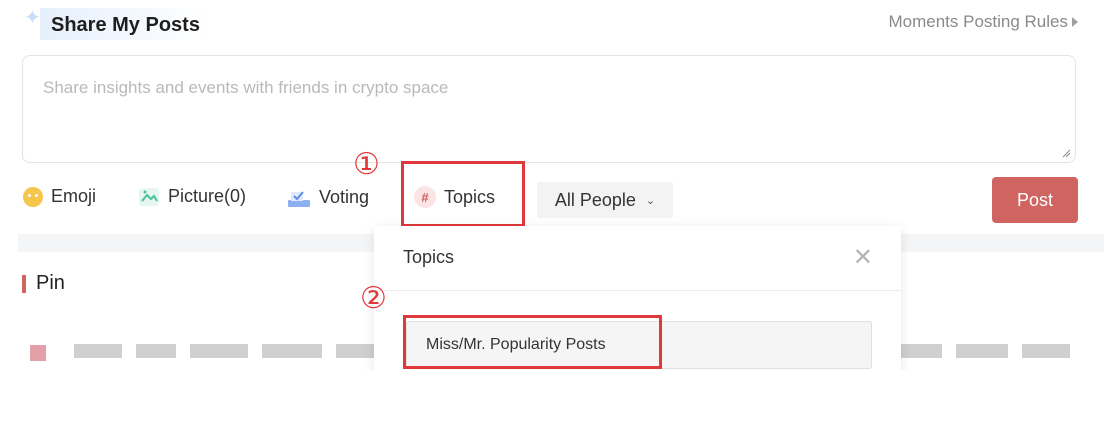 Image resolution: width=1104 pixels, height=422 pixels. Describe the element at coordinates (24, 284) in the screenshot. I see `pin-accent-bar` at that location.